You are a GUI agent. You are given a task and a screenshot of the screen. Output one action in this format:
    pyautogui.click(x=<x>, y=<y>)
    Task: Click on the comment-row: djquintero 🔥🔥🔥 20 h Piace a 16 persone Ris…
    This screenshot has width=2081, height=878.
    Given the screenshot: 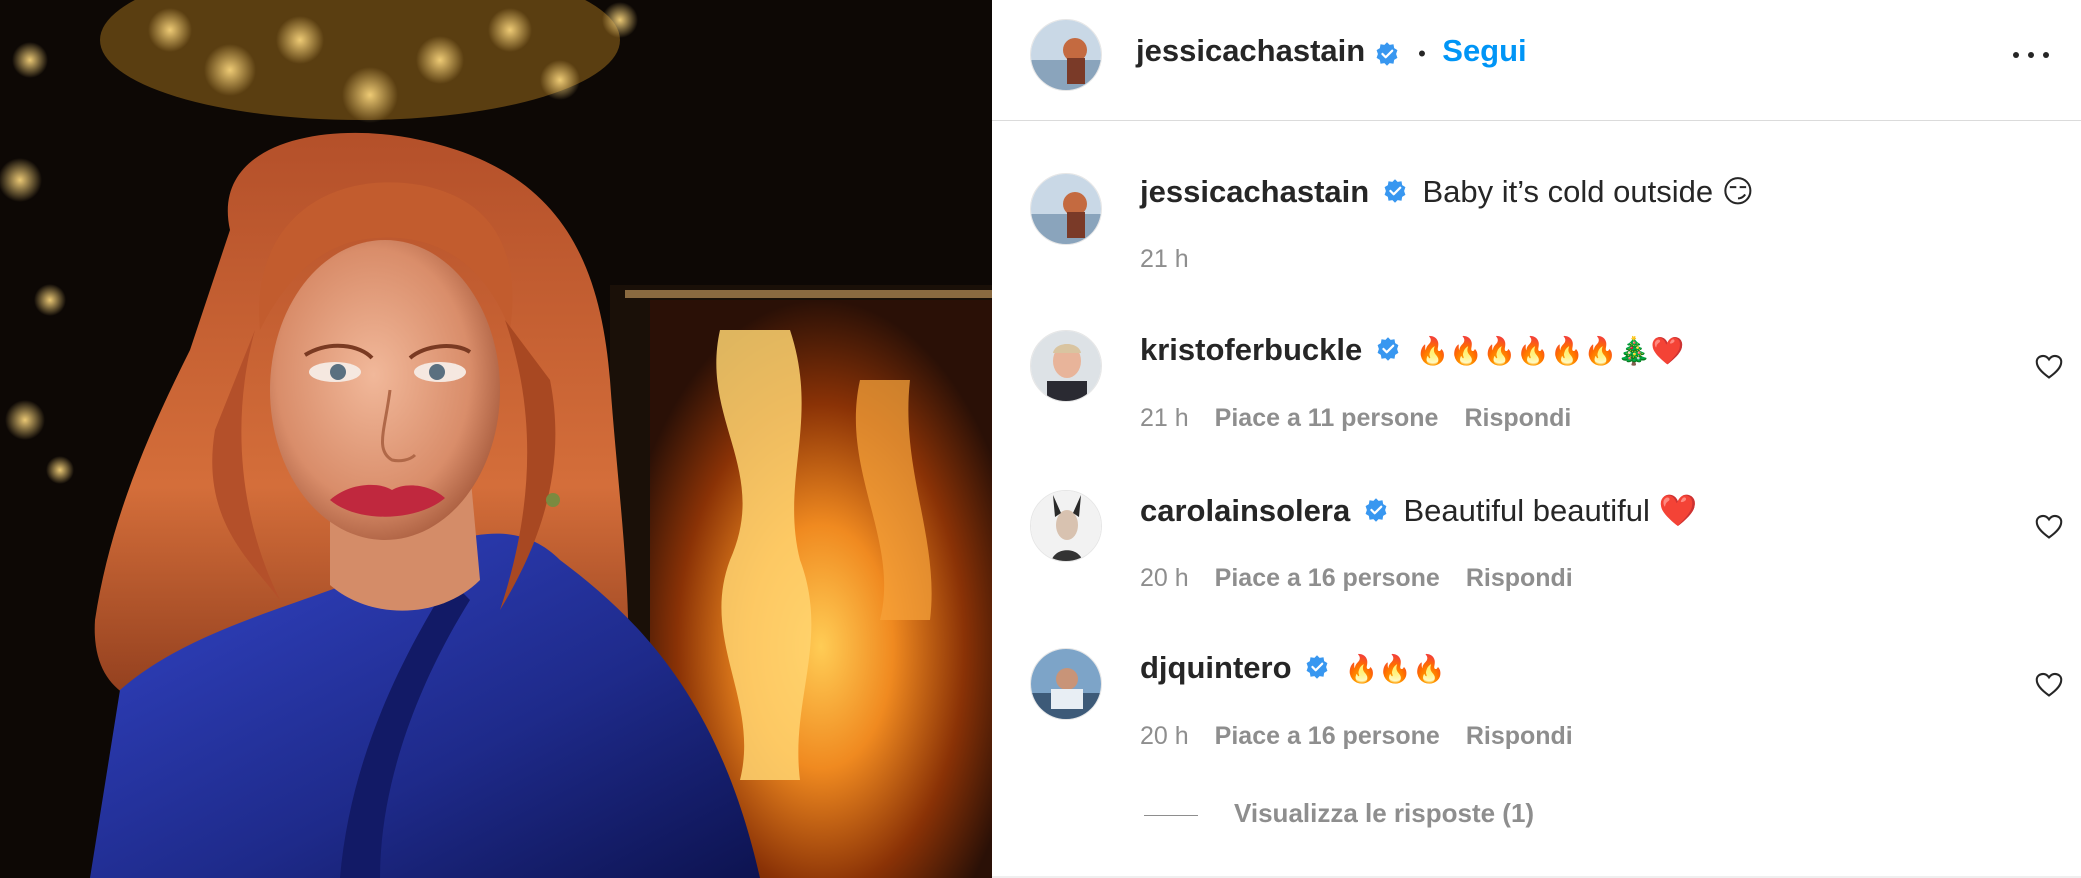 What is the action you would take?
    pyautogui.click(x=1536, y=703)
    